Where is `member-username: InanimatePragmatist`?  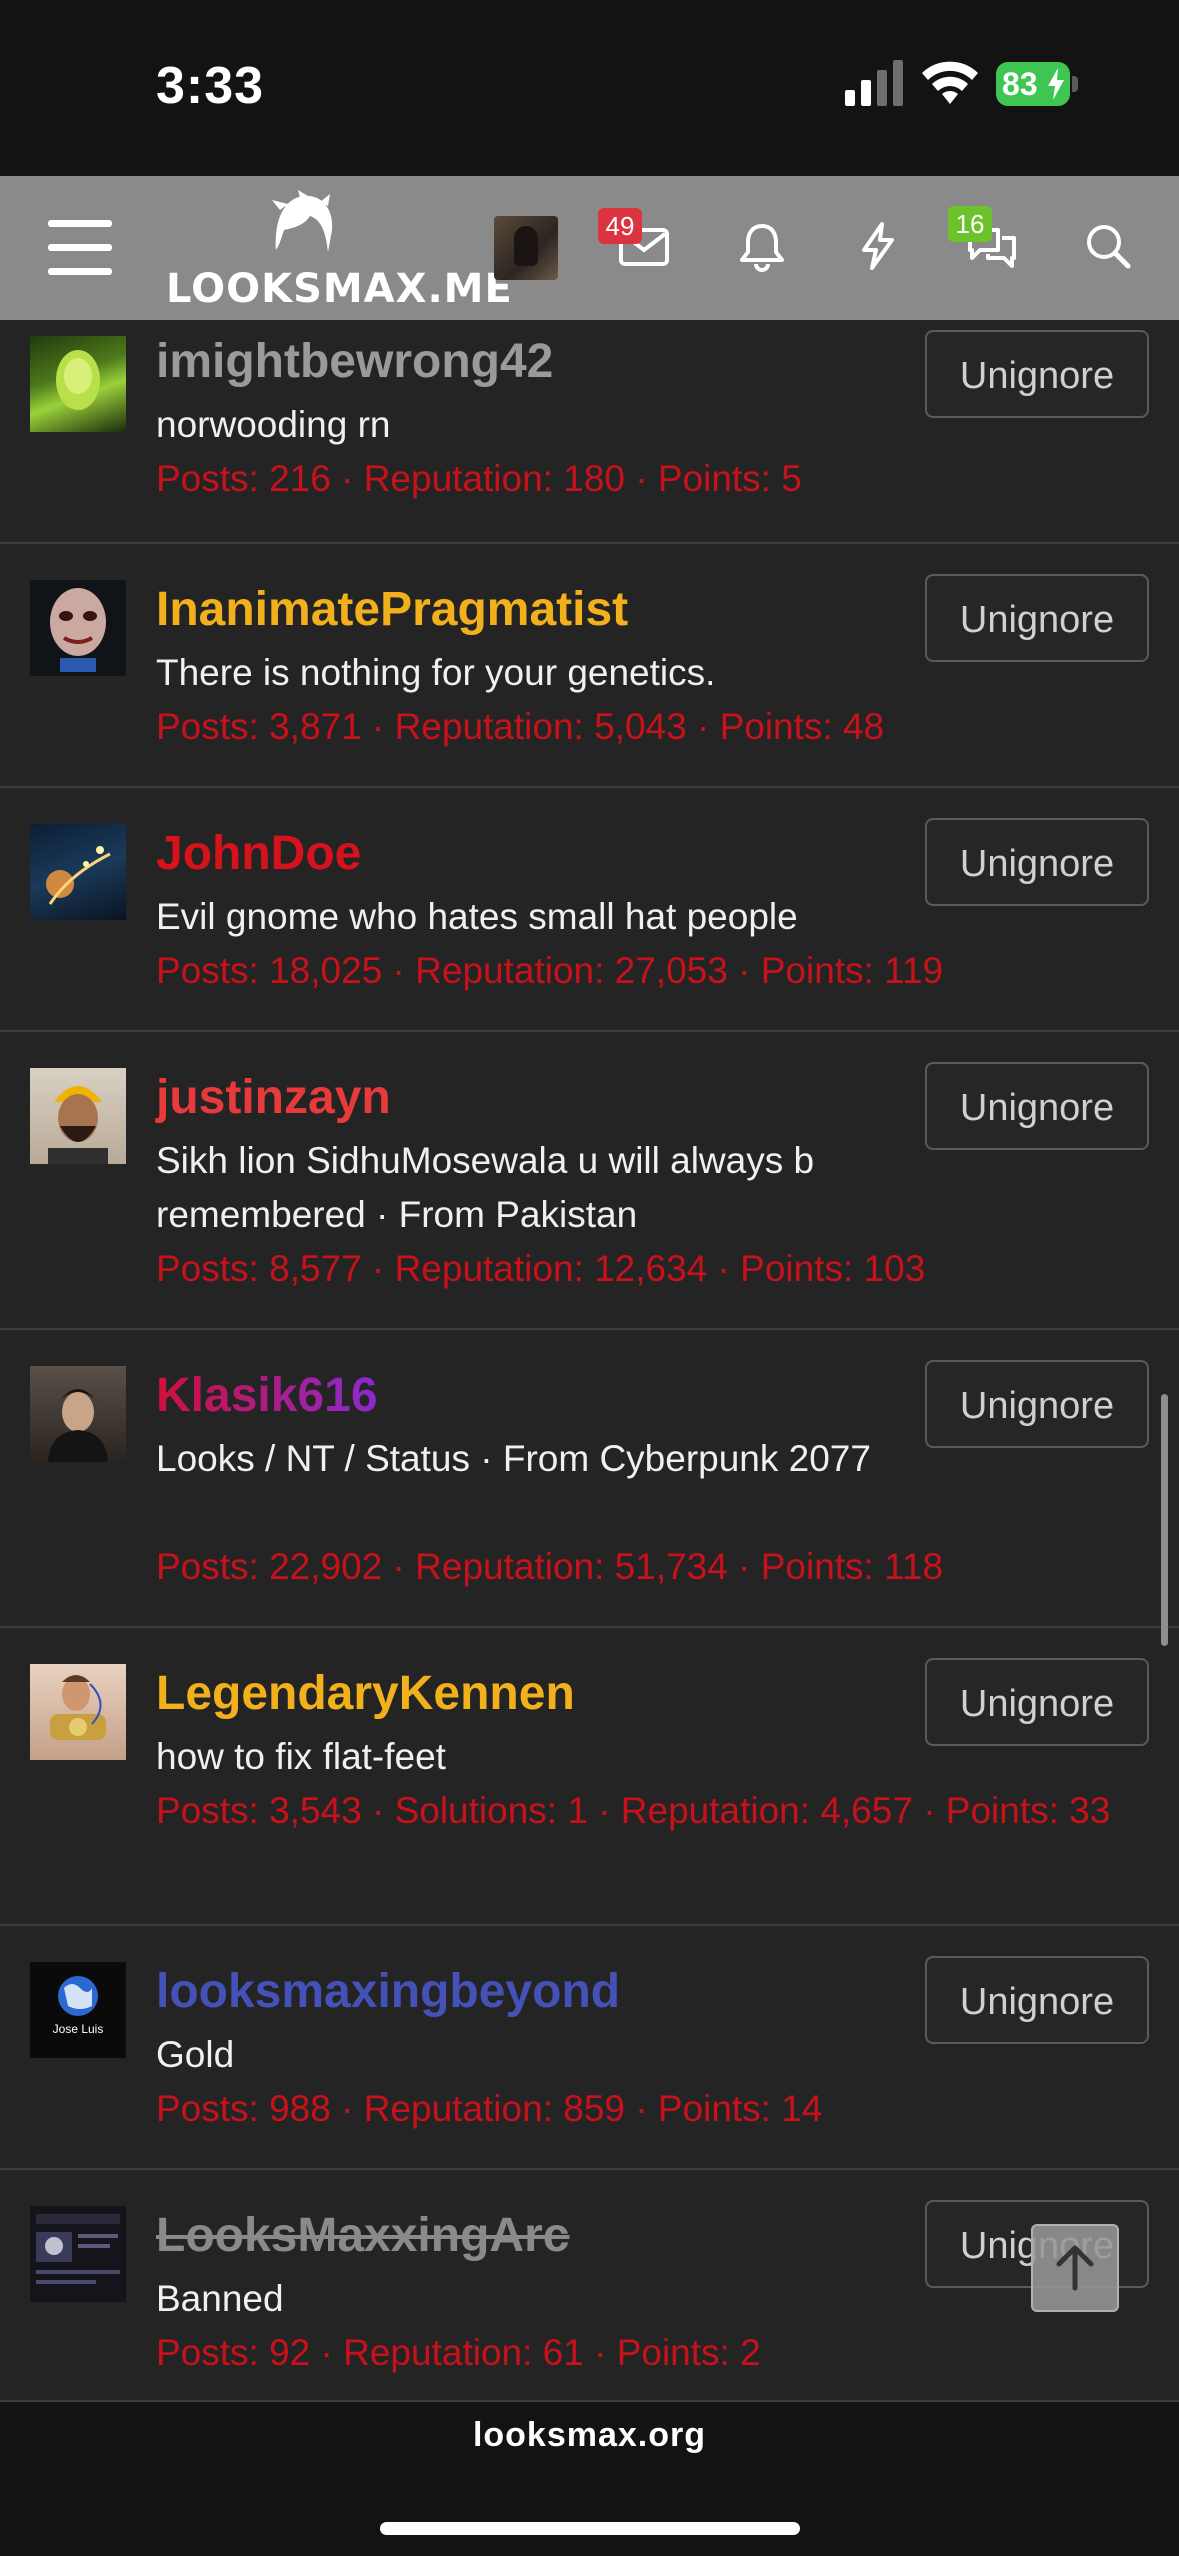
member-username: InanimatePragmatist is located at coordinates (392, 609).